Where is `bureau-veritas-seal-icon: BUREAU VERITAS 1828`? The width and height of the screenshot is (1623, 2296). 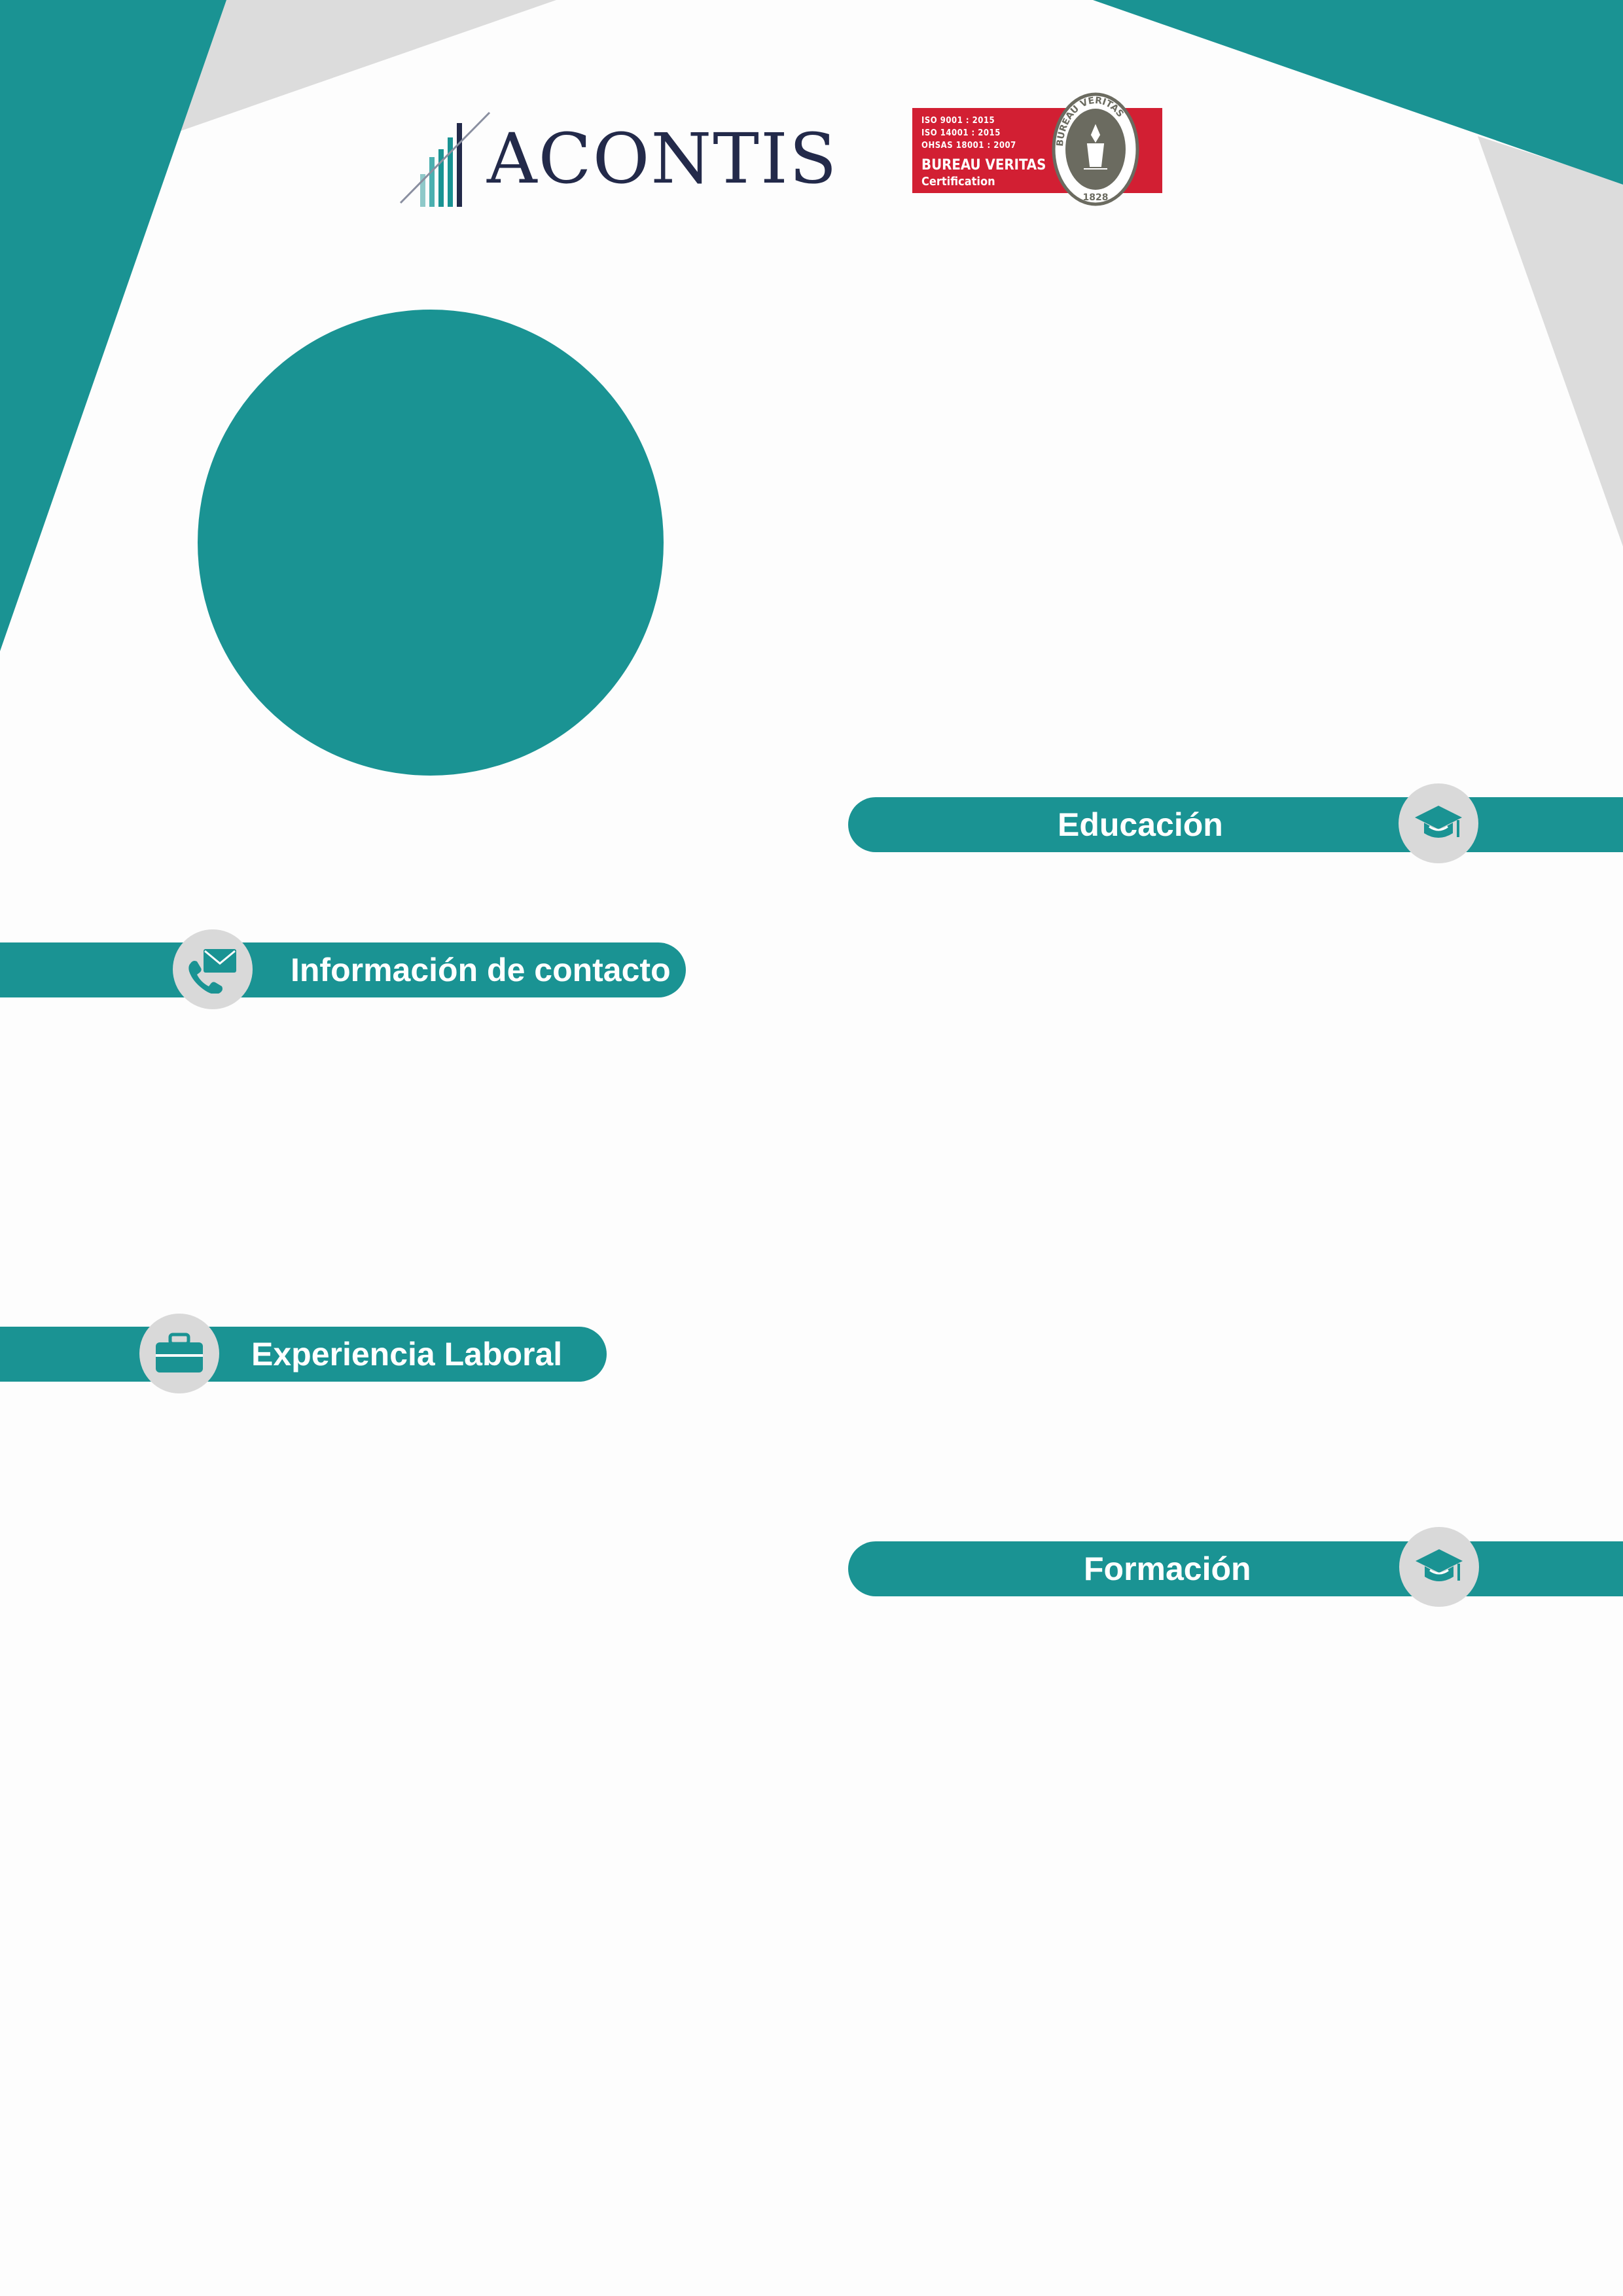
bureau-veritas-seal-icon: BUREAU VERITAS 1828 is located at coordinates (1095, 149).